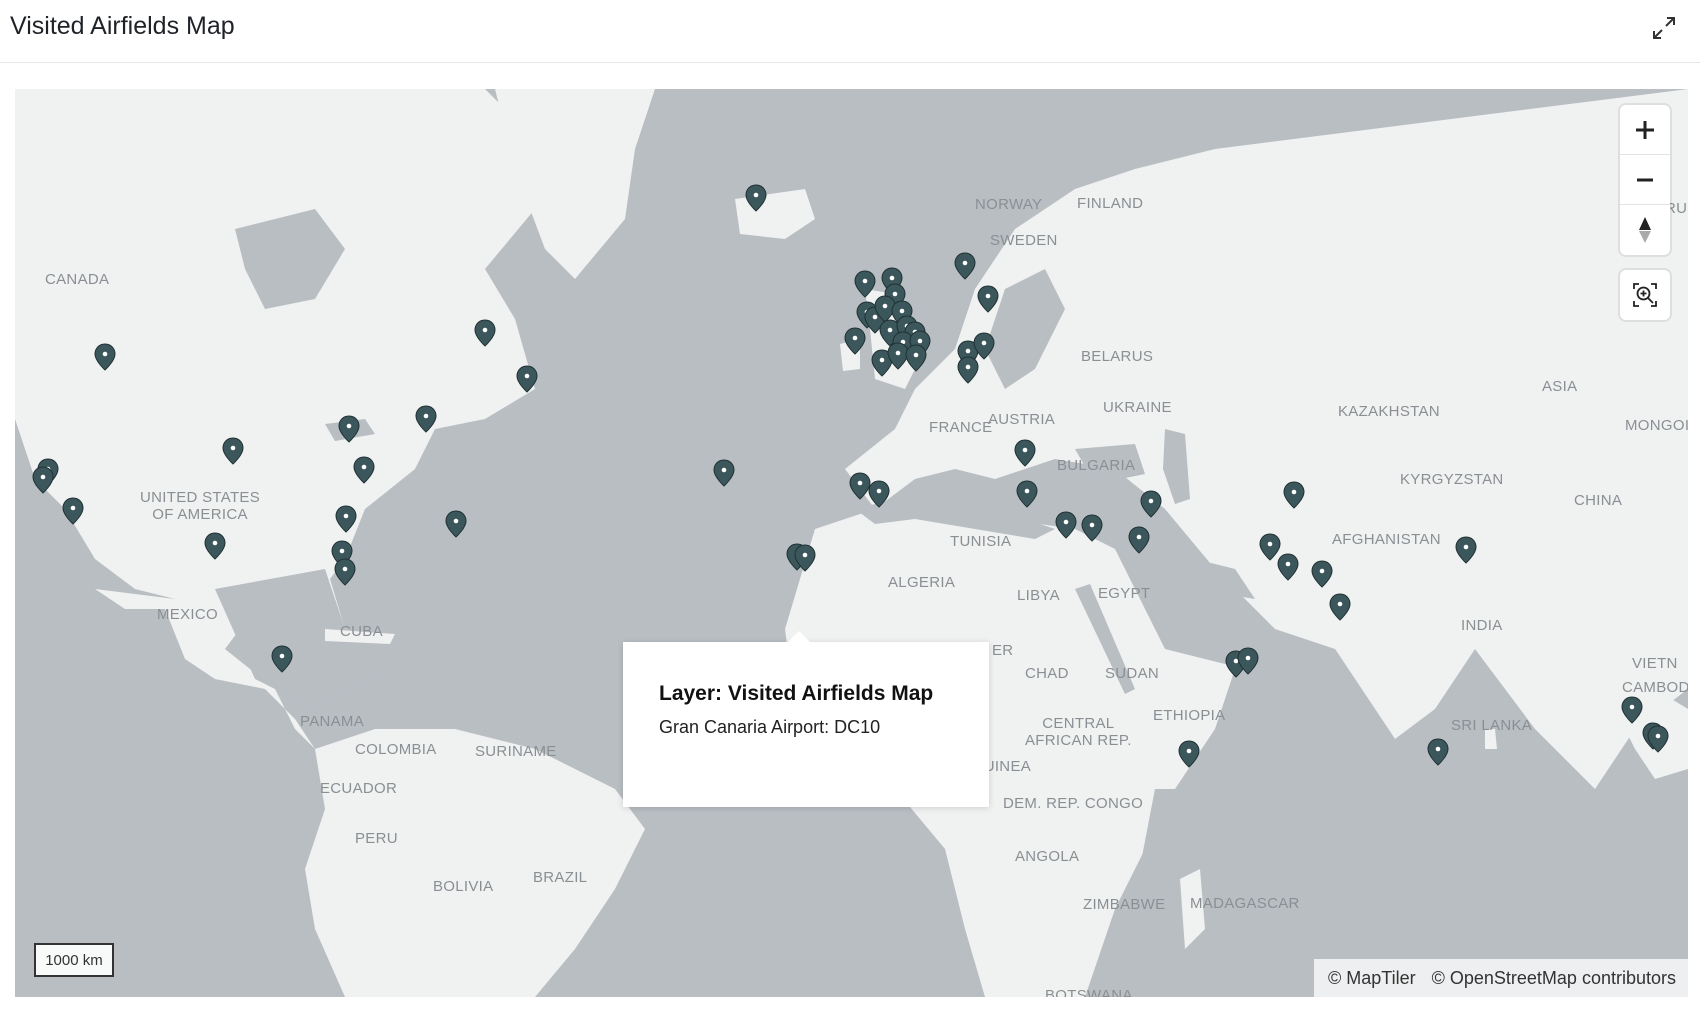 The height and width of the screenshot is (1011, 1700). Describe the element at coordinates (463, 886) in the screenshot. I see `label-bolivia: BOLIVIA` at that location.